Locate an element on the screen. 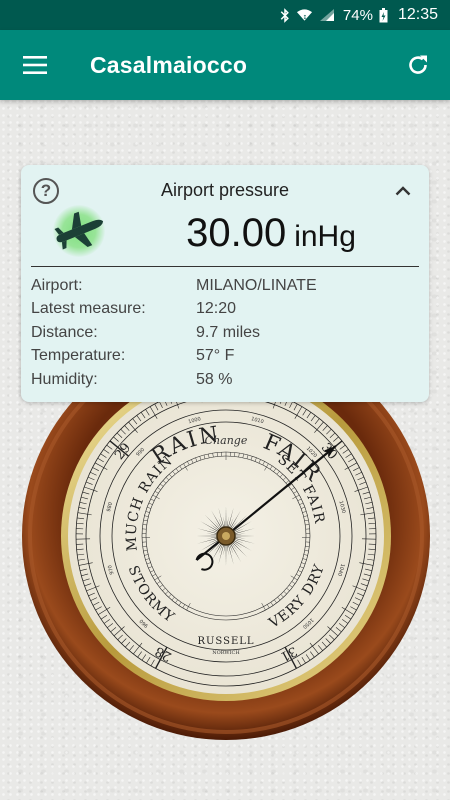 This screenshot has height=800, width=450. menu-button is located at coordinates (35, 65).